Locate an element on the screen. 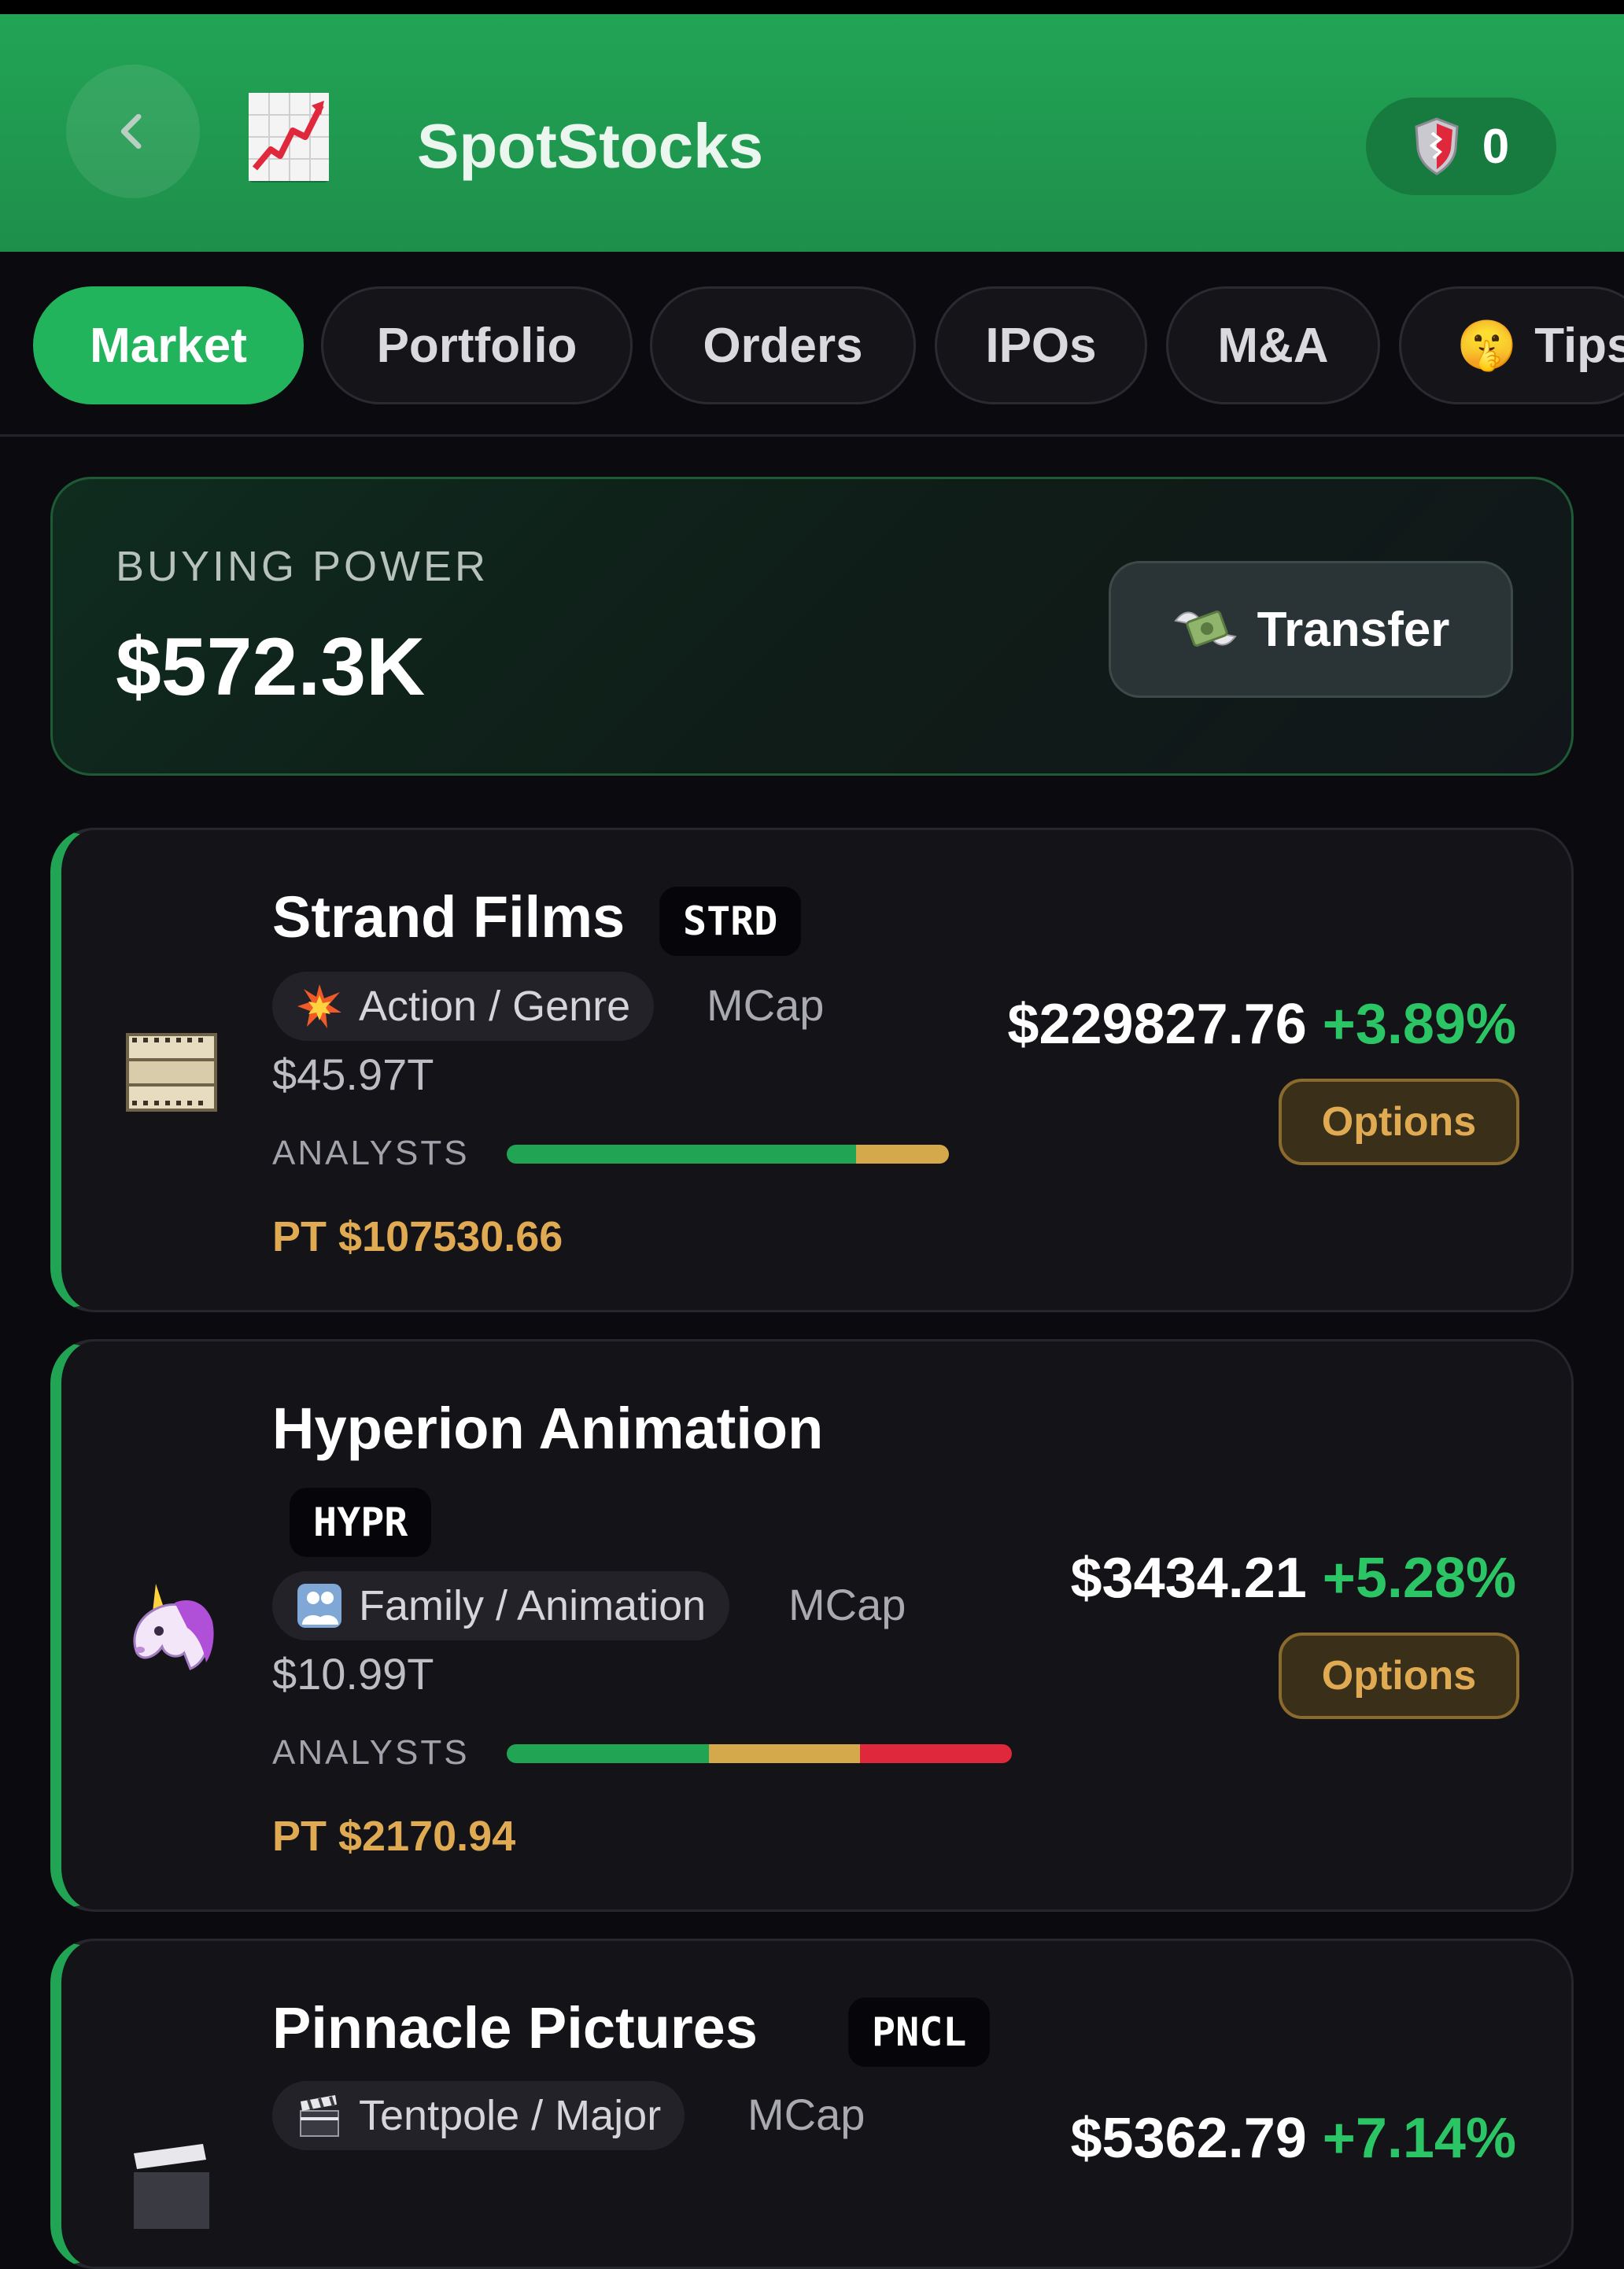  tab-label: Orders is located at coordinates (783, 345).